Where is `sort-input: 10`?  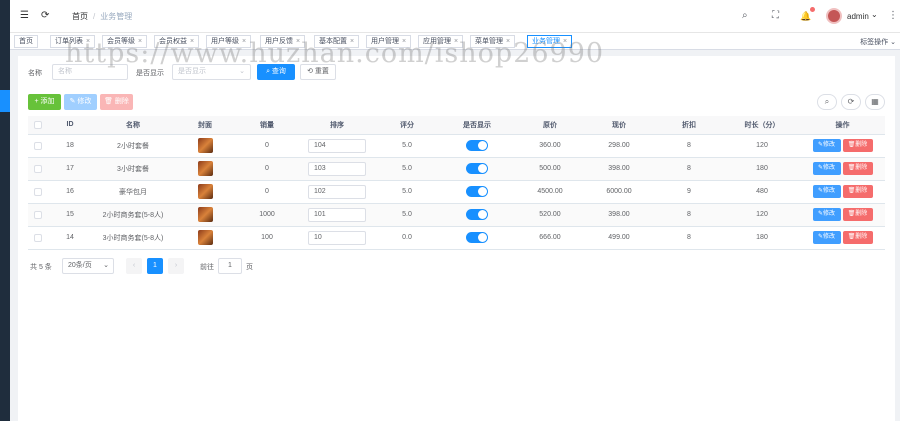
sort-input: 10 is located at coordinates (337, 237).